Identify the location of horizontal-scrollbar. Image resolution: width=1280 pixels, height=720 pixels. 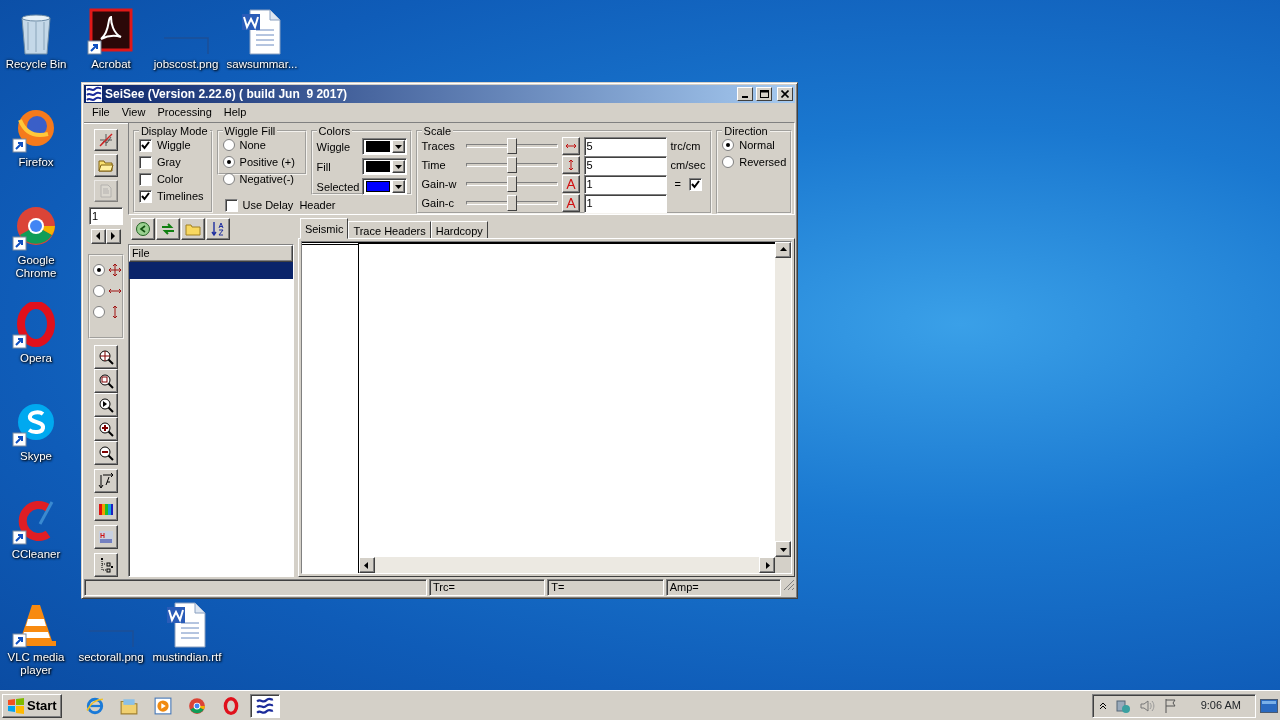
(566, 565).